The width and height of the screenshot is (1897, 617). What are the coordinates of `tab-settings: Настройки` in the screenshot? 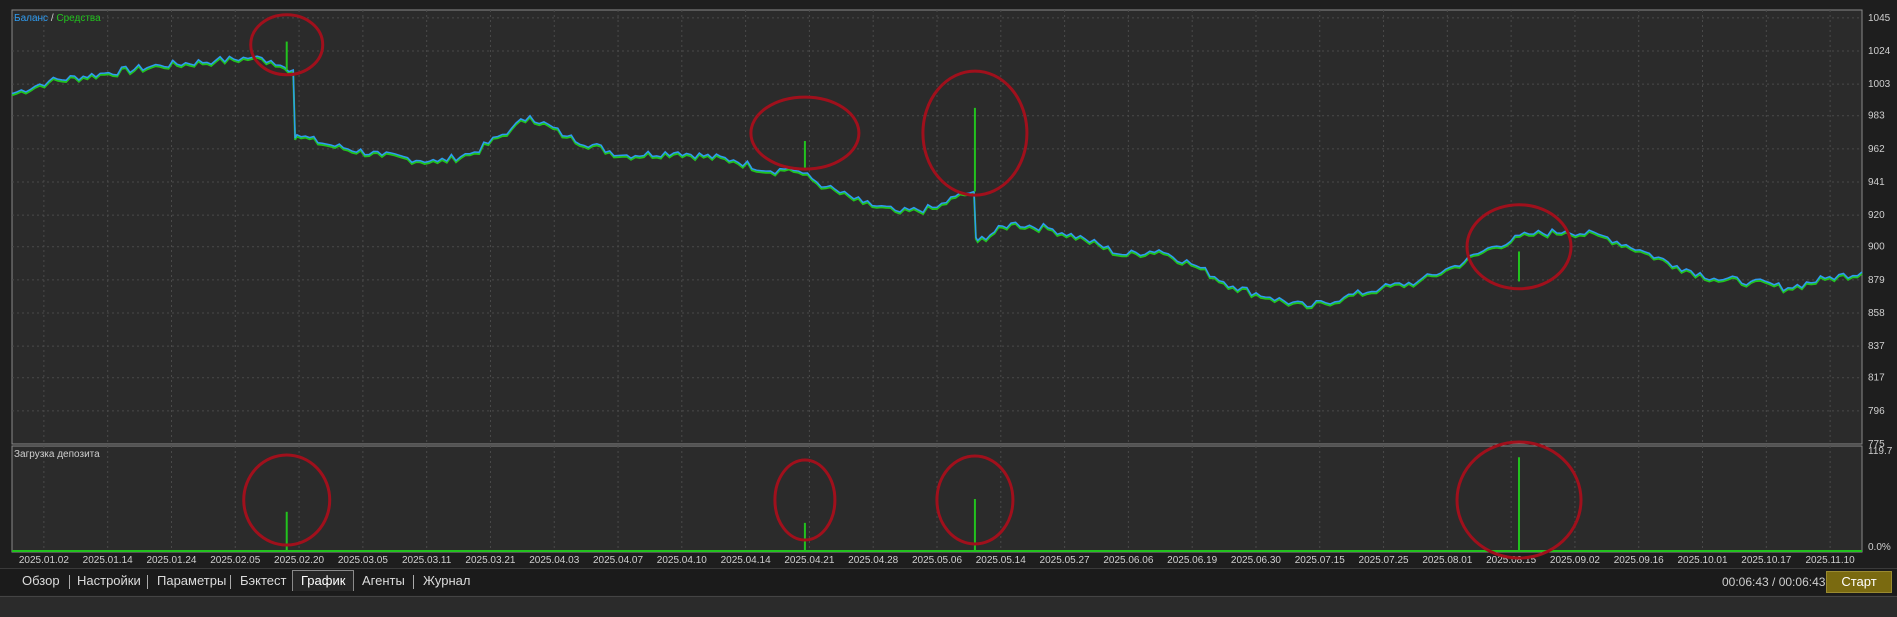 It's located at (109, 581).